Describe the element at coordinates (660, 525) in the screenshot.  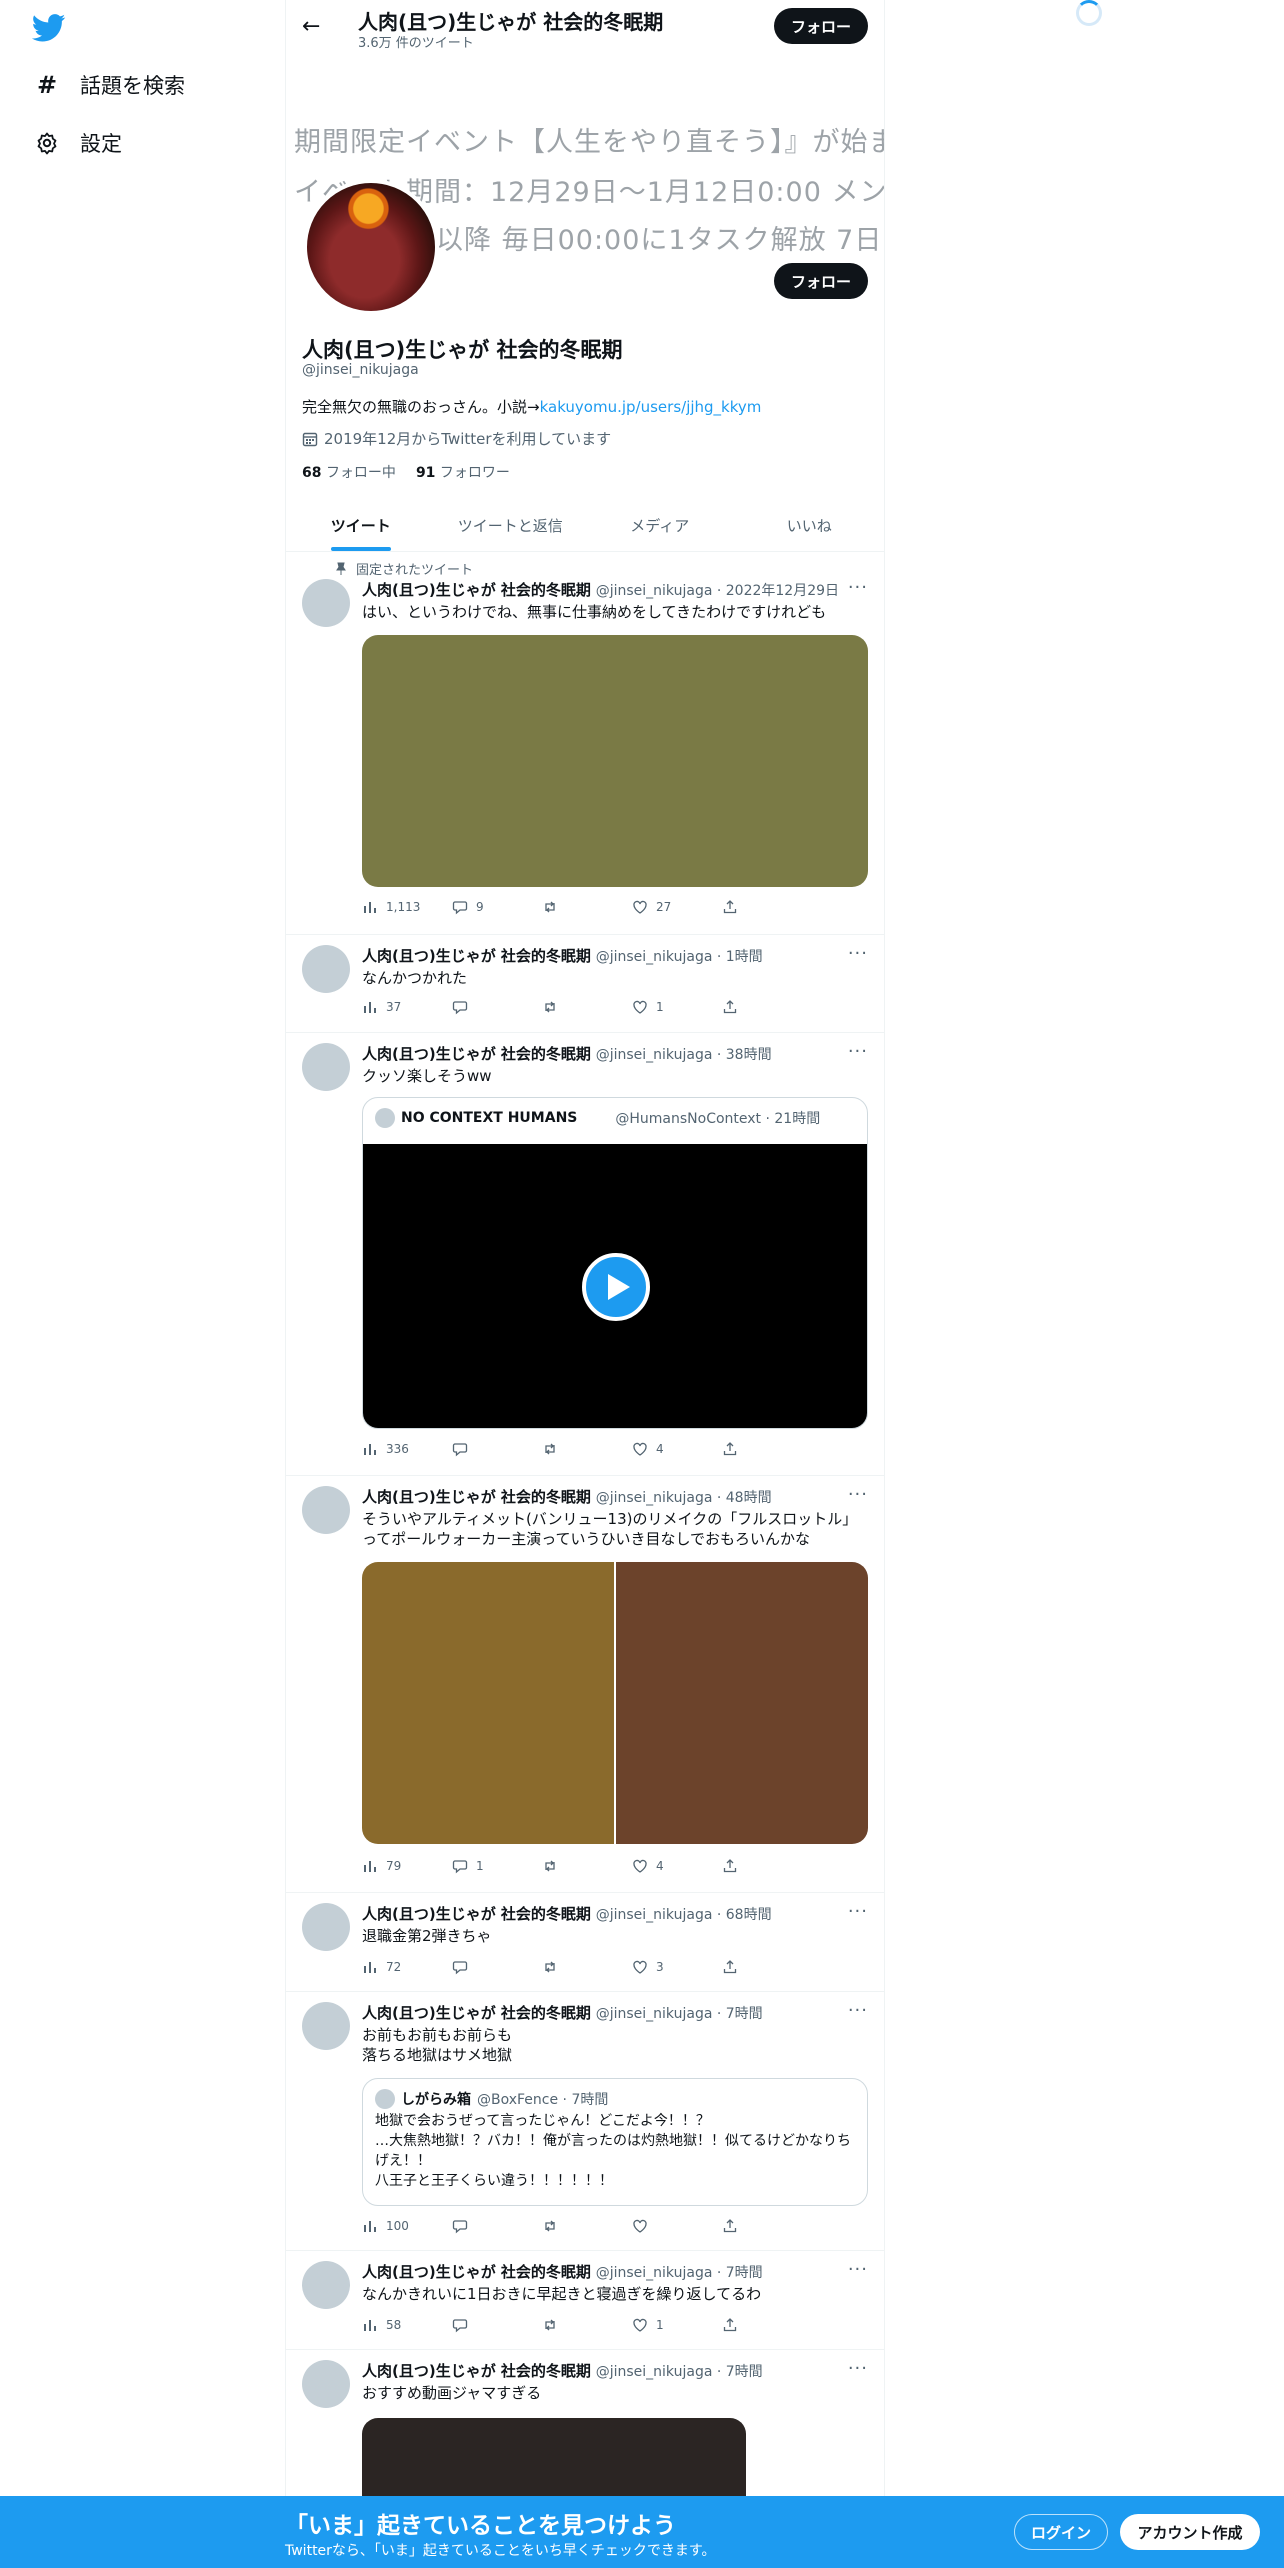
I see `tab-media: メディア` at that location.